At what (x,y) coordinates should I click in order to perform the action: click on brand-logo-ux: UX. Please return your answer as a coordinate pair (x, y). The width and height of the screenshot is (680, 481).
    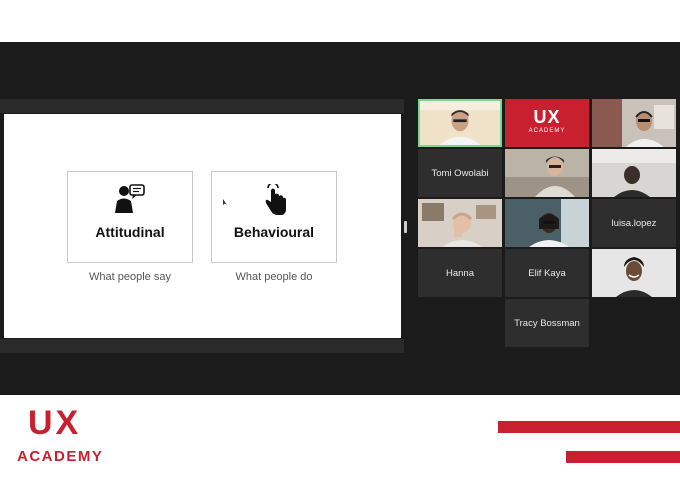
    Looking at the image, I should click on (55, 423).